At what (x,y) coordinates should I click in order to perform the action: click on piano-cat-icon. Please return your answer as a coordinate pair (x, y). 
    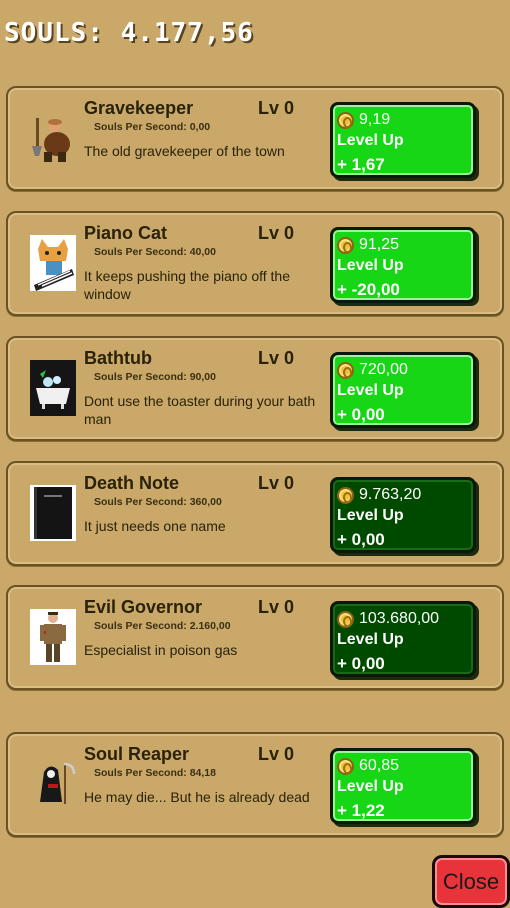
    Looking at the image, I should click on (53, 263).